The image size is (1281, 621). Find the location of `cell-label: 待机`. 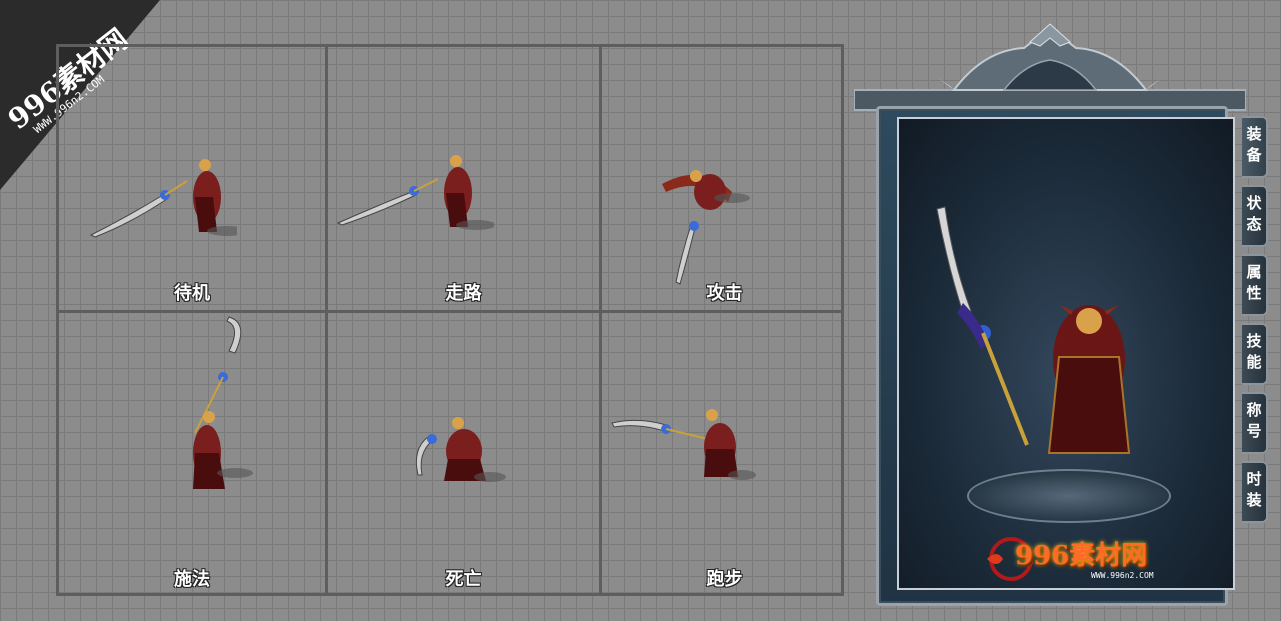

cell-label: 待机 is located at coordinates (192, 293).